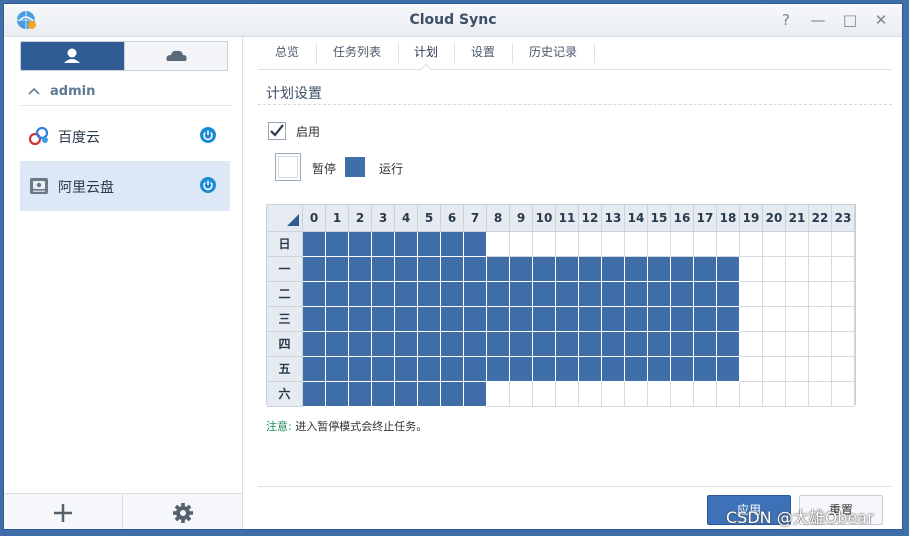 The image size is (909, 536). I want to click on help-button: ?, so click(786, 20).